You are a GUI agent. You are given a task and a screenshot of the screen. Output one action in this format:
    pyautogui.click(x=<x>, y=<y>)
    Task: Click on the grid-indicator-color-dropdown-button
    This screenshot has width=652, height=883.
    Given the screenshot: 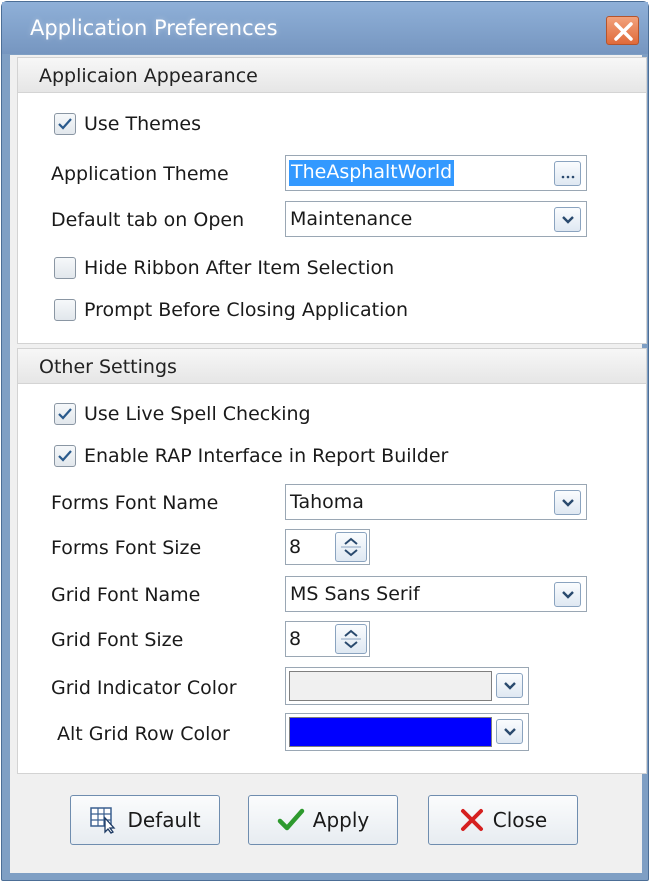 What is the action you would take?
    pyautogui.click(x=509, y=685)
    